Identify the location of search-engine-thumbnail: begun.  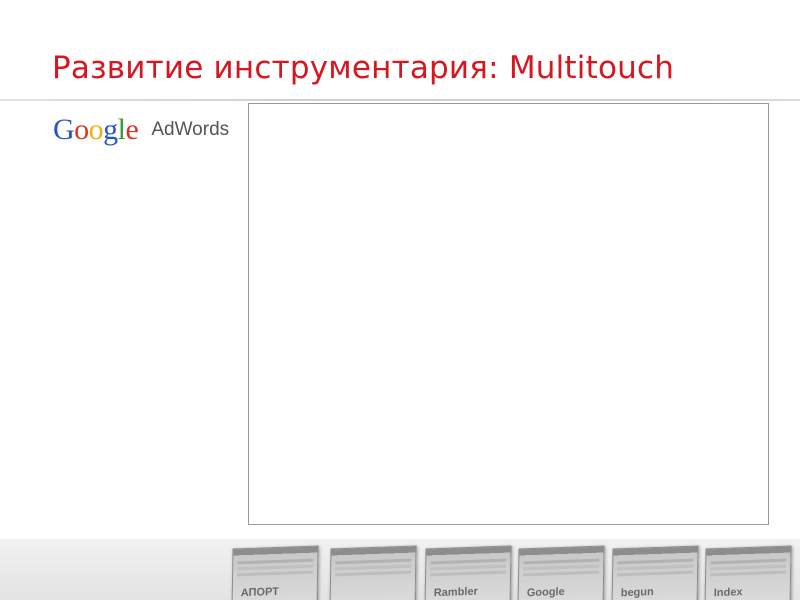
(655, 572).